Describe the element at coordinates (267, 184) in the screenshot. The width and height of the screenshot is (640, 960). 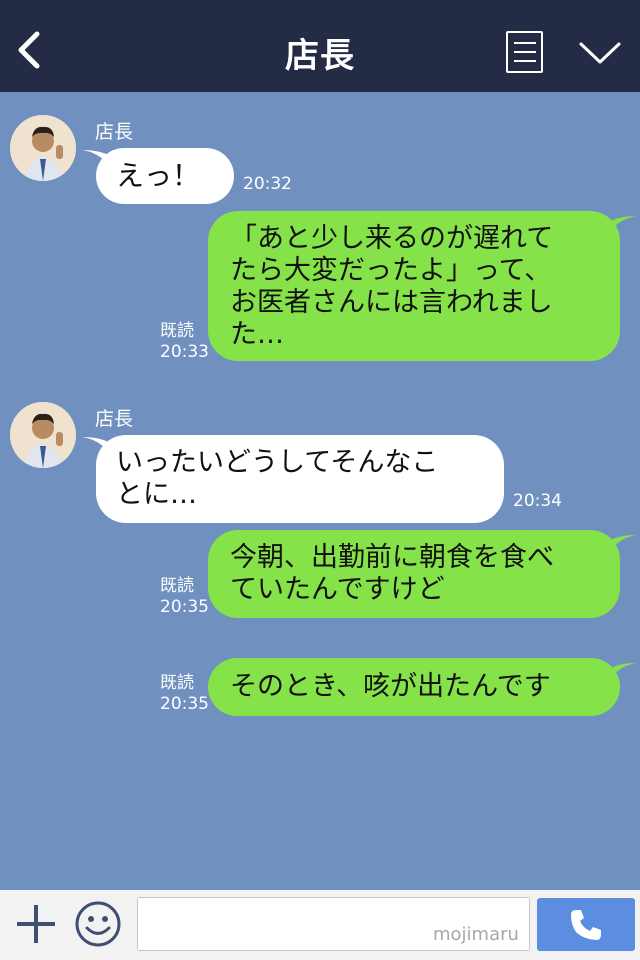
I see `message-time: 20:32` at that location.